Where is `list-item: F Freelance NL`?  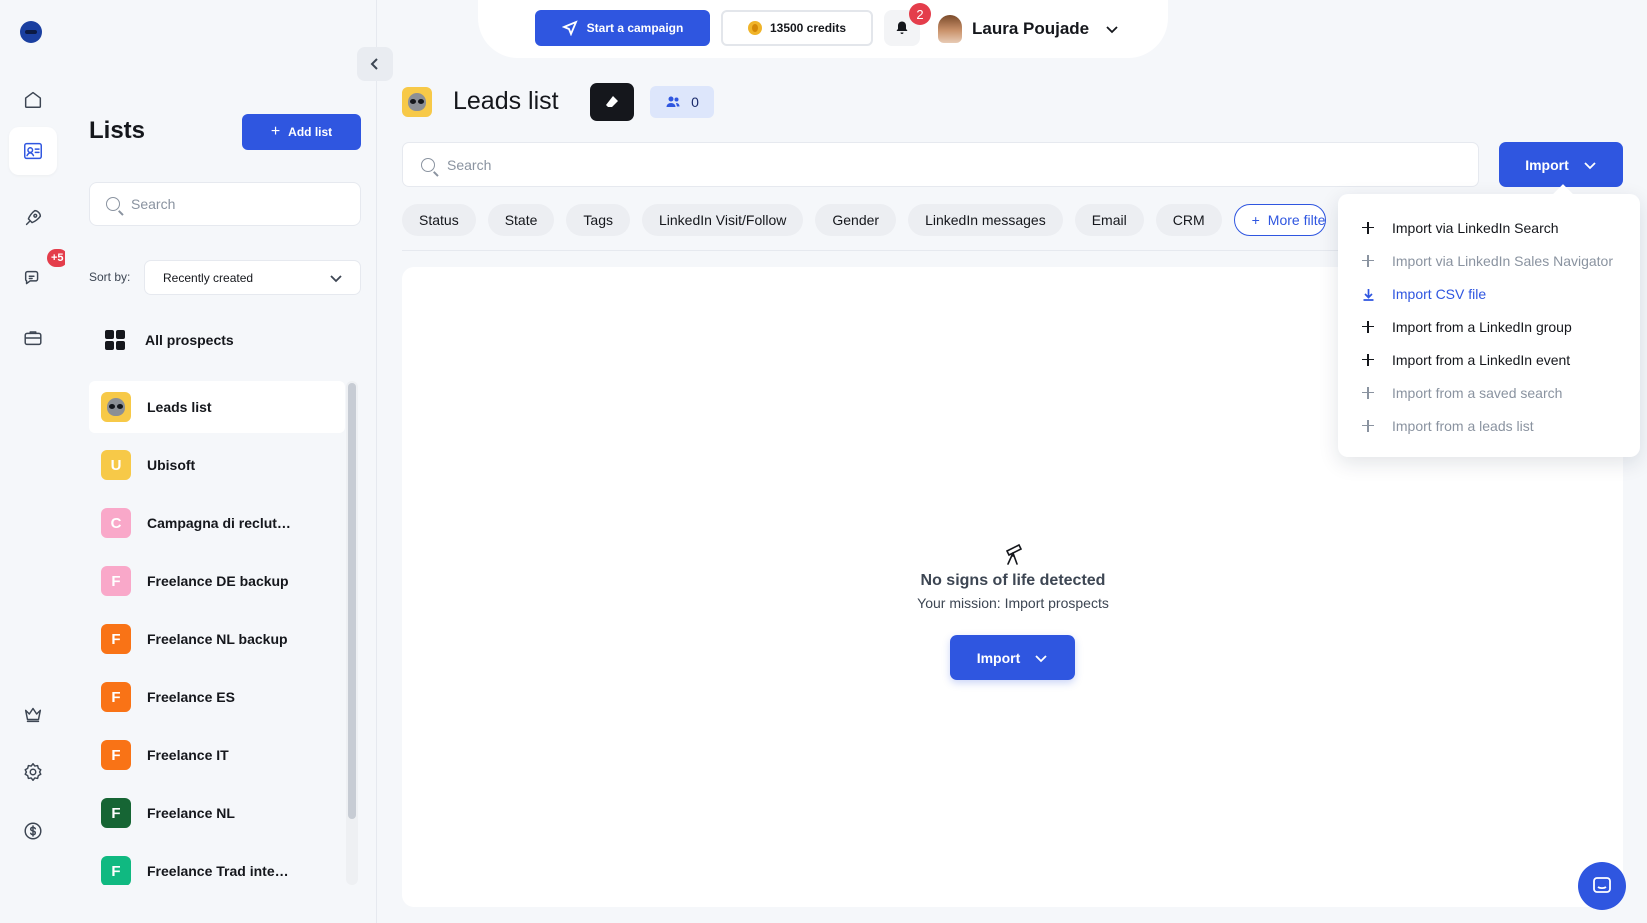 list-item: F Freelance NL is located at coordinates (217, 813).